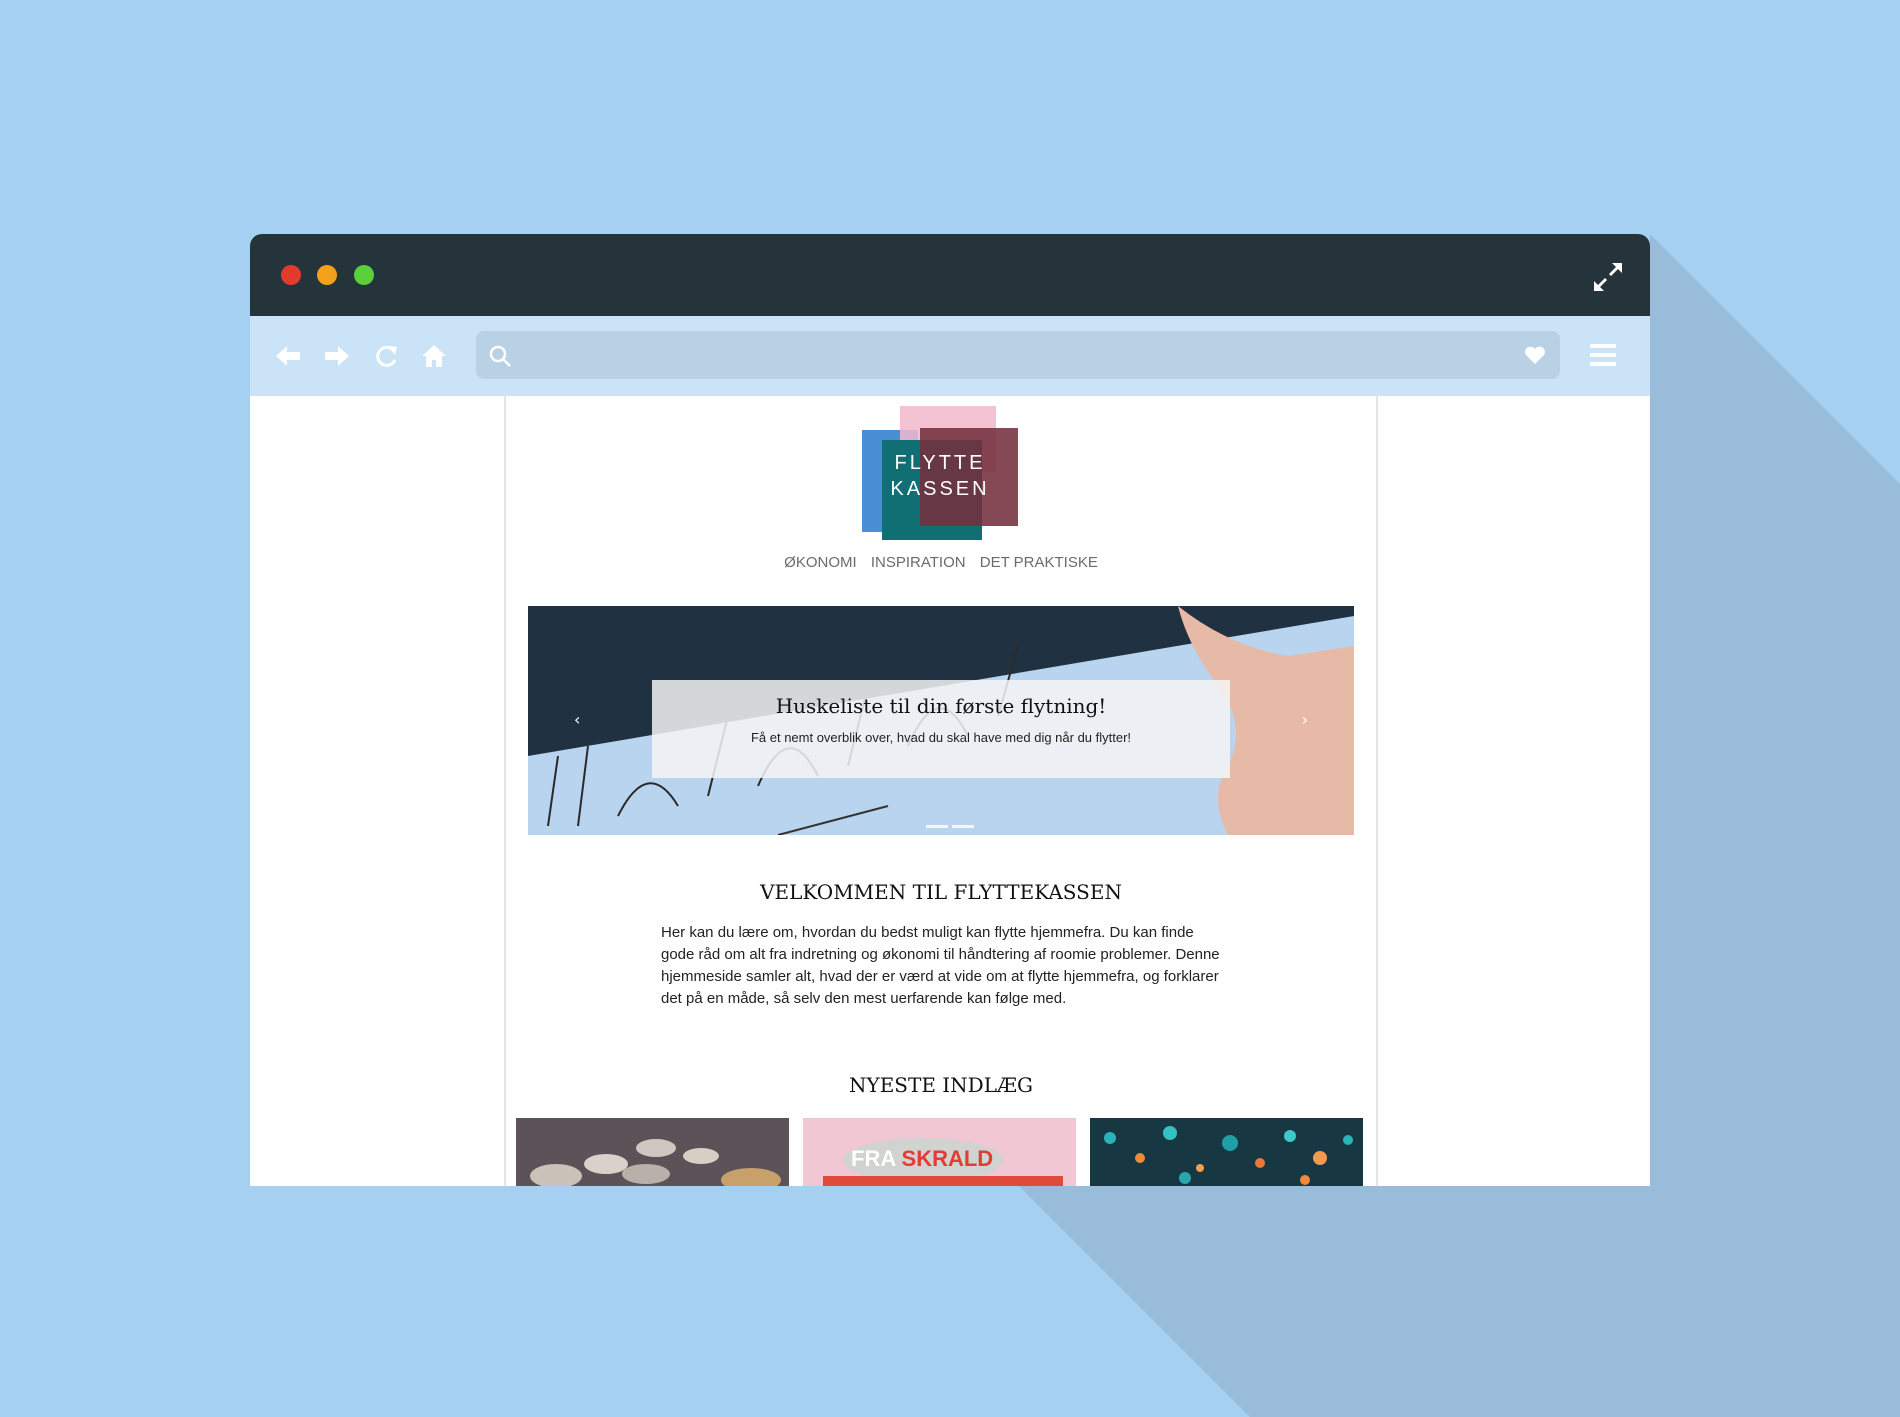 The height and width of the screenshot is (1417, 1900). I want to click on heart-icon, so click(1535, 355).